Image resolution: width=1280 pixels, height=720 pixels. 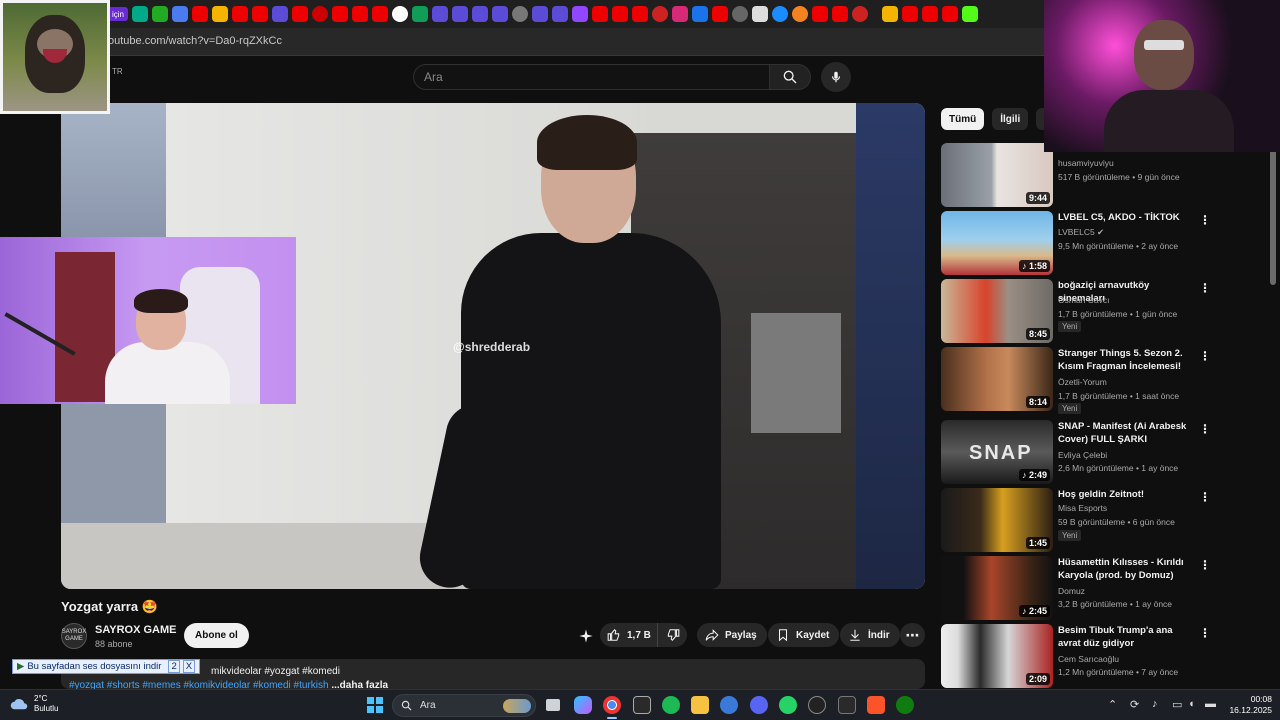 What do you see at coordinates (1082, 508) in the screenshot?
I see `channel-name: Misa Esports` at bounding box center [1082, 508].